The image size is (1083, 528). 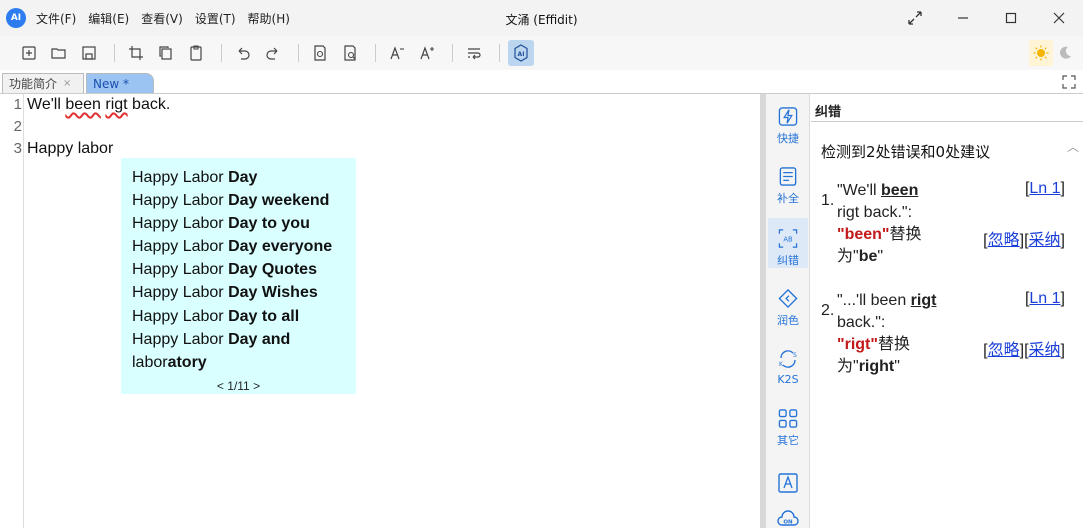 What do you see at coordinates (350, 53) in the screenshot?
I see `replace-button` at bounding box center [350, 53].